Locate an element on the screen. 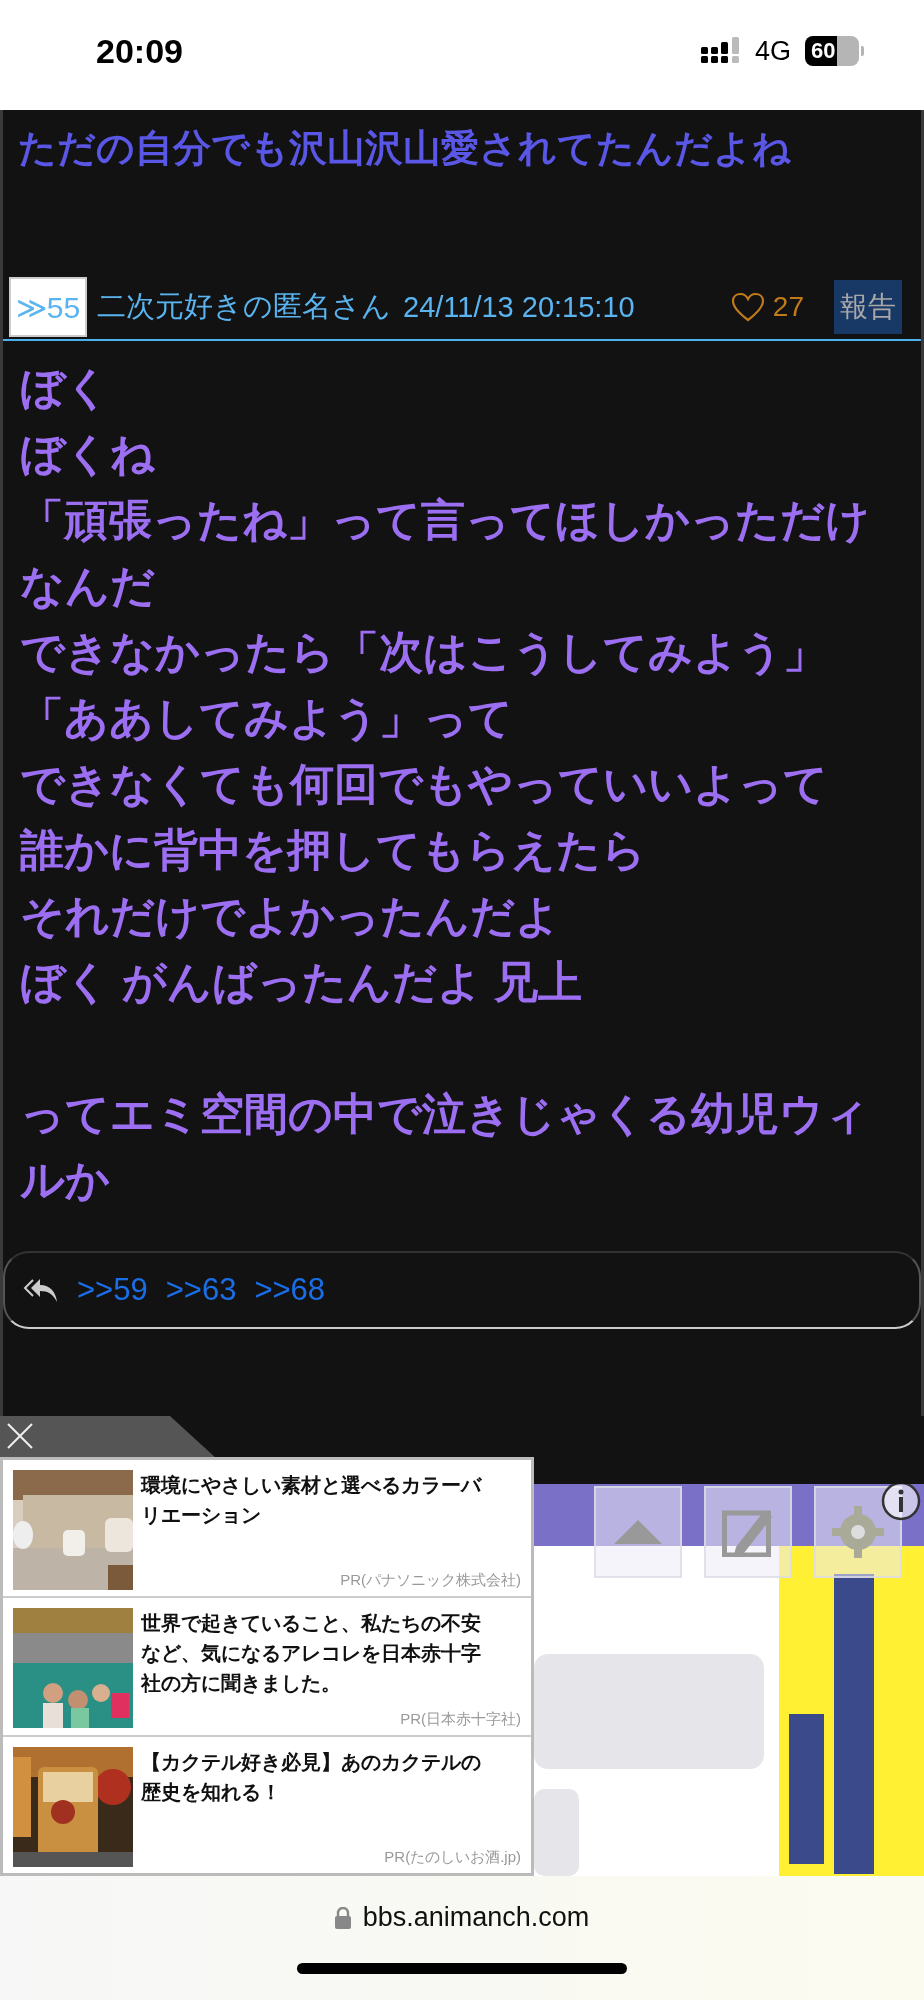  info-icon is located at coordinates (901, 1503).